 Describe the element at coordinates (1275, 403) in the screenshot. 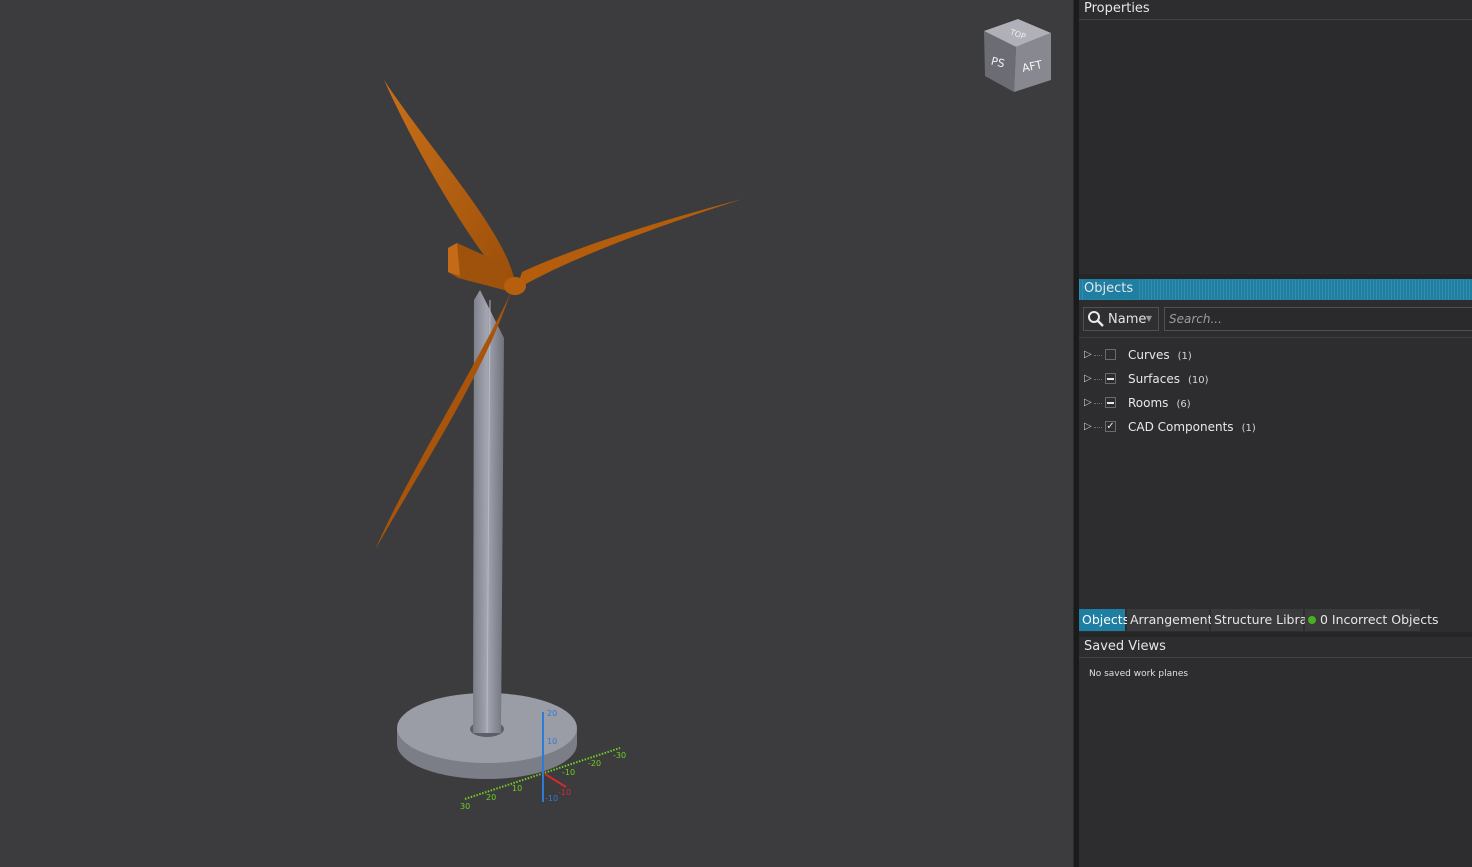

I see `tree-item-rooms: ▷ Rooms (6)` at that location.